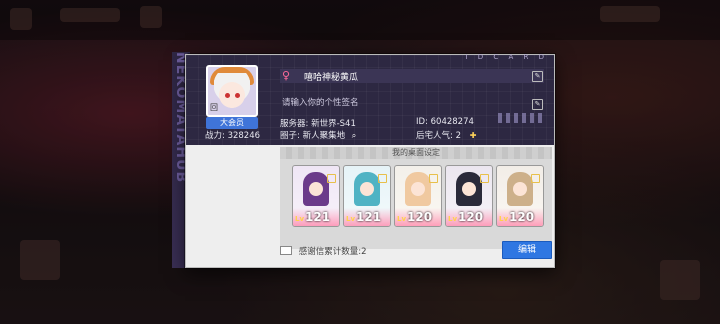 This screenshot has width=720, height=324. I want to click on popularity-value: 2, so click(458, 136).